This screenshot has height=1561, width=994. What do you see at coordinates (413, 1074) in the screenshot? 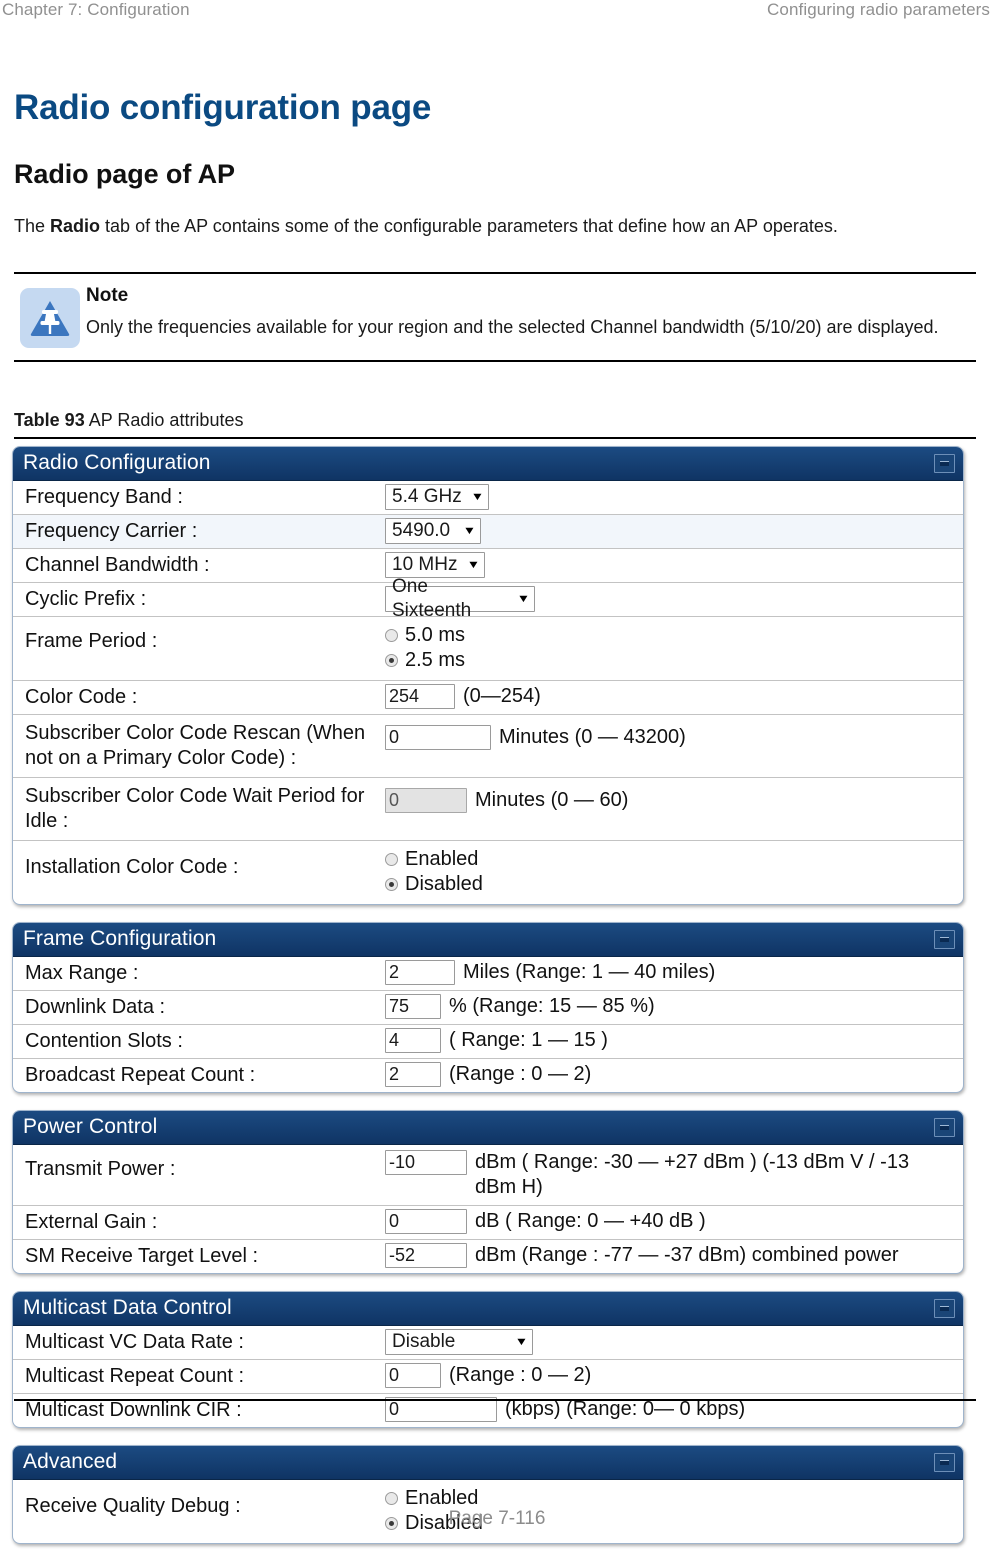
I see `broadcast-repeat-count-input` at bounding box center [413, 1074].